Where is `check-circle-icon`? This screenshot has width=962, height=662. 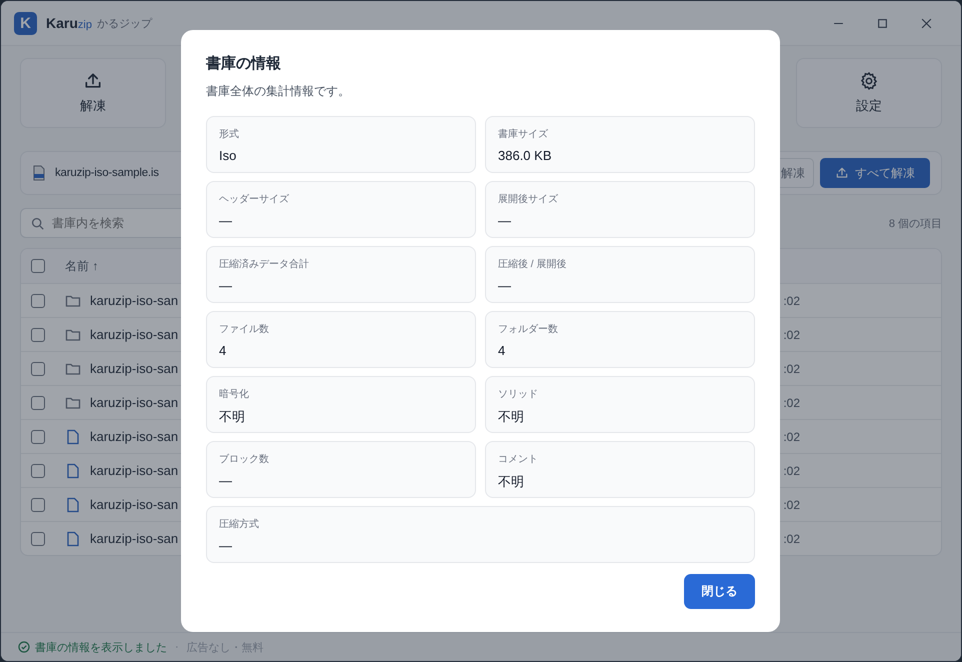 check-circle-icon is located at coordinates (24, 647).